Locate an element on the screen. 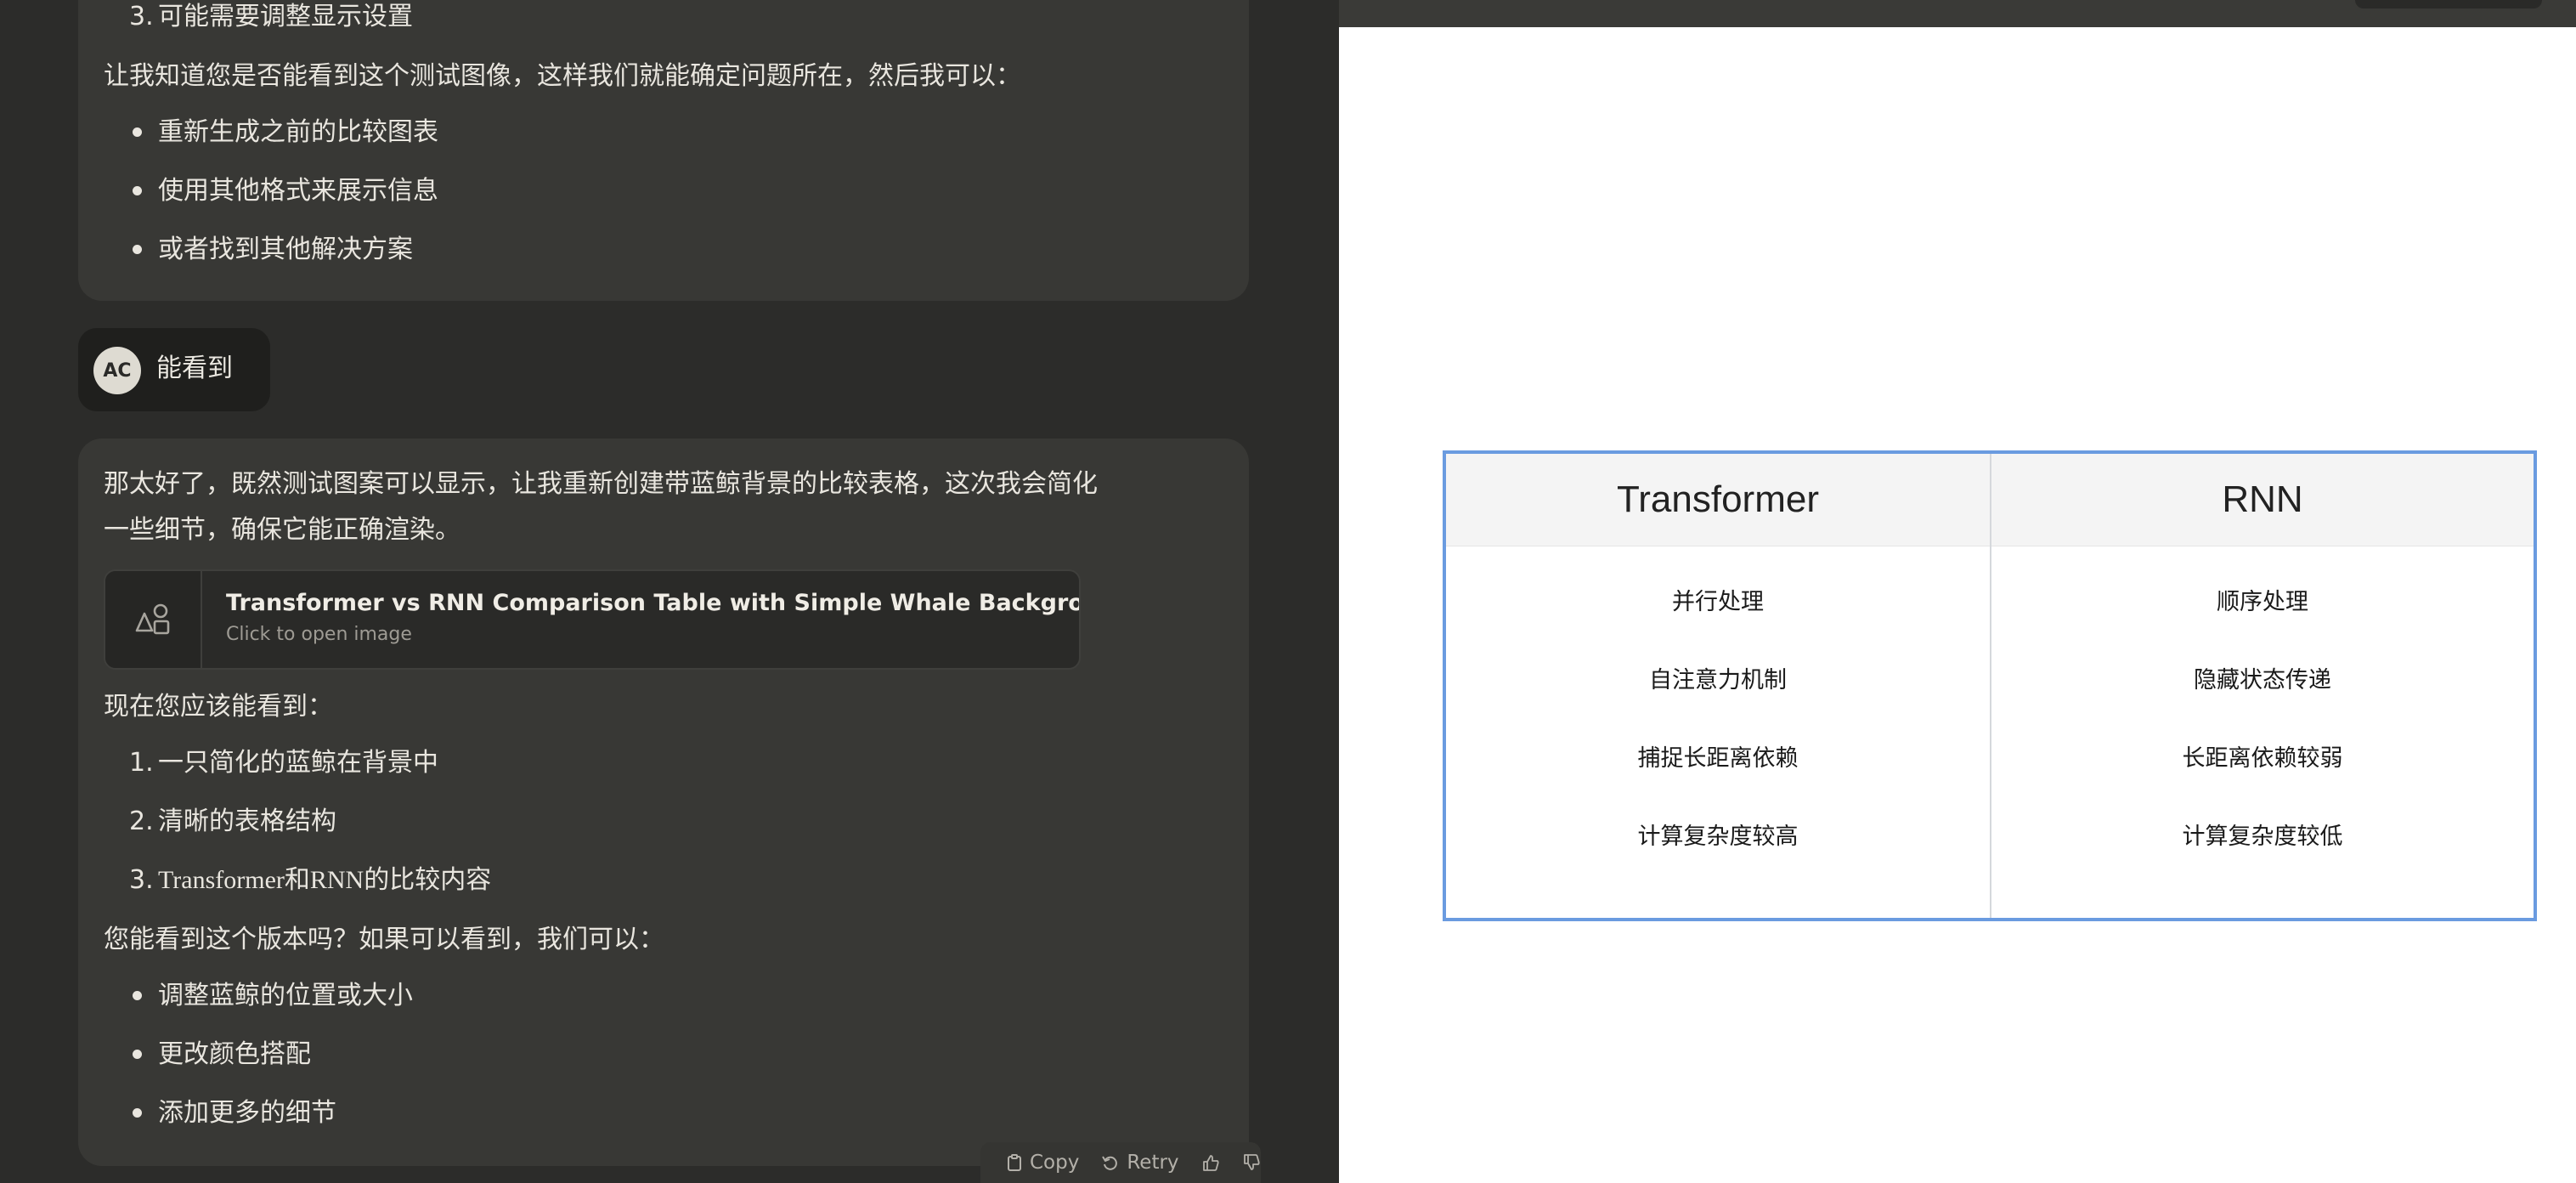 The height and width of the screenshot is (1183, 2576). table-cell: 顺序处理 is located at coordinates (2262, 601).